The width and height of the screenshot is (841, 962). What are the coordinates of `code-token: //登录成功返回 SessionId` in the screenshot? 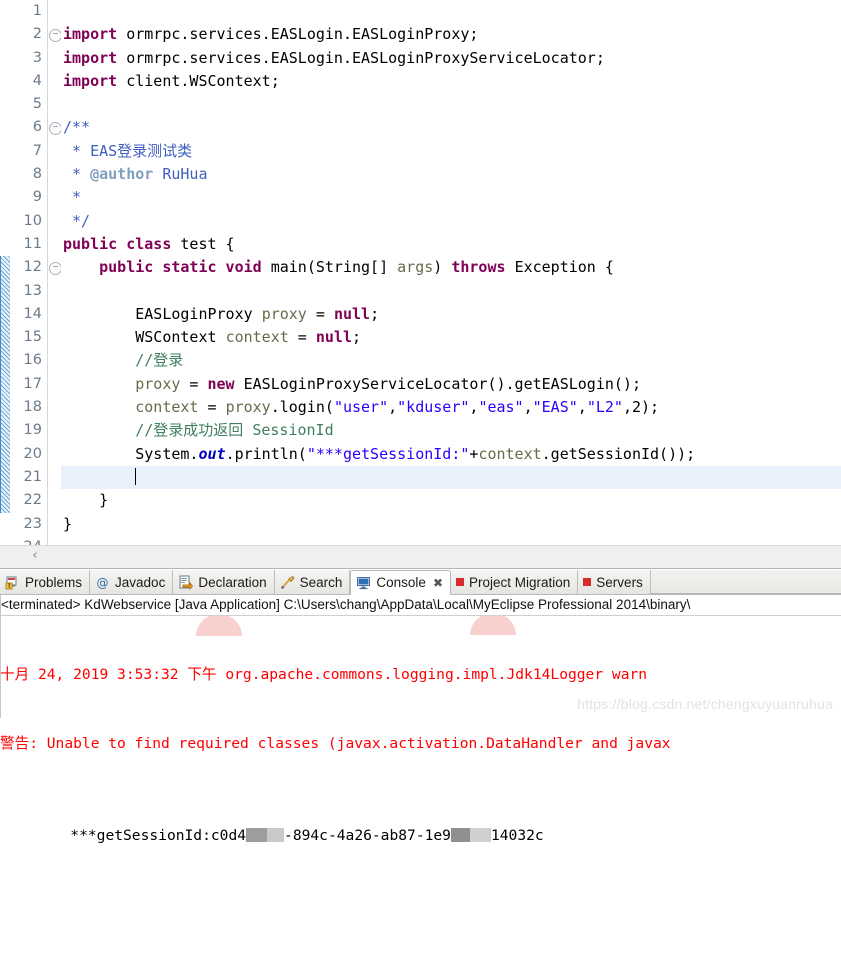 It's located at (198, 430).